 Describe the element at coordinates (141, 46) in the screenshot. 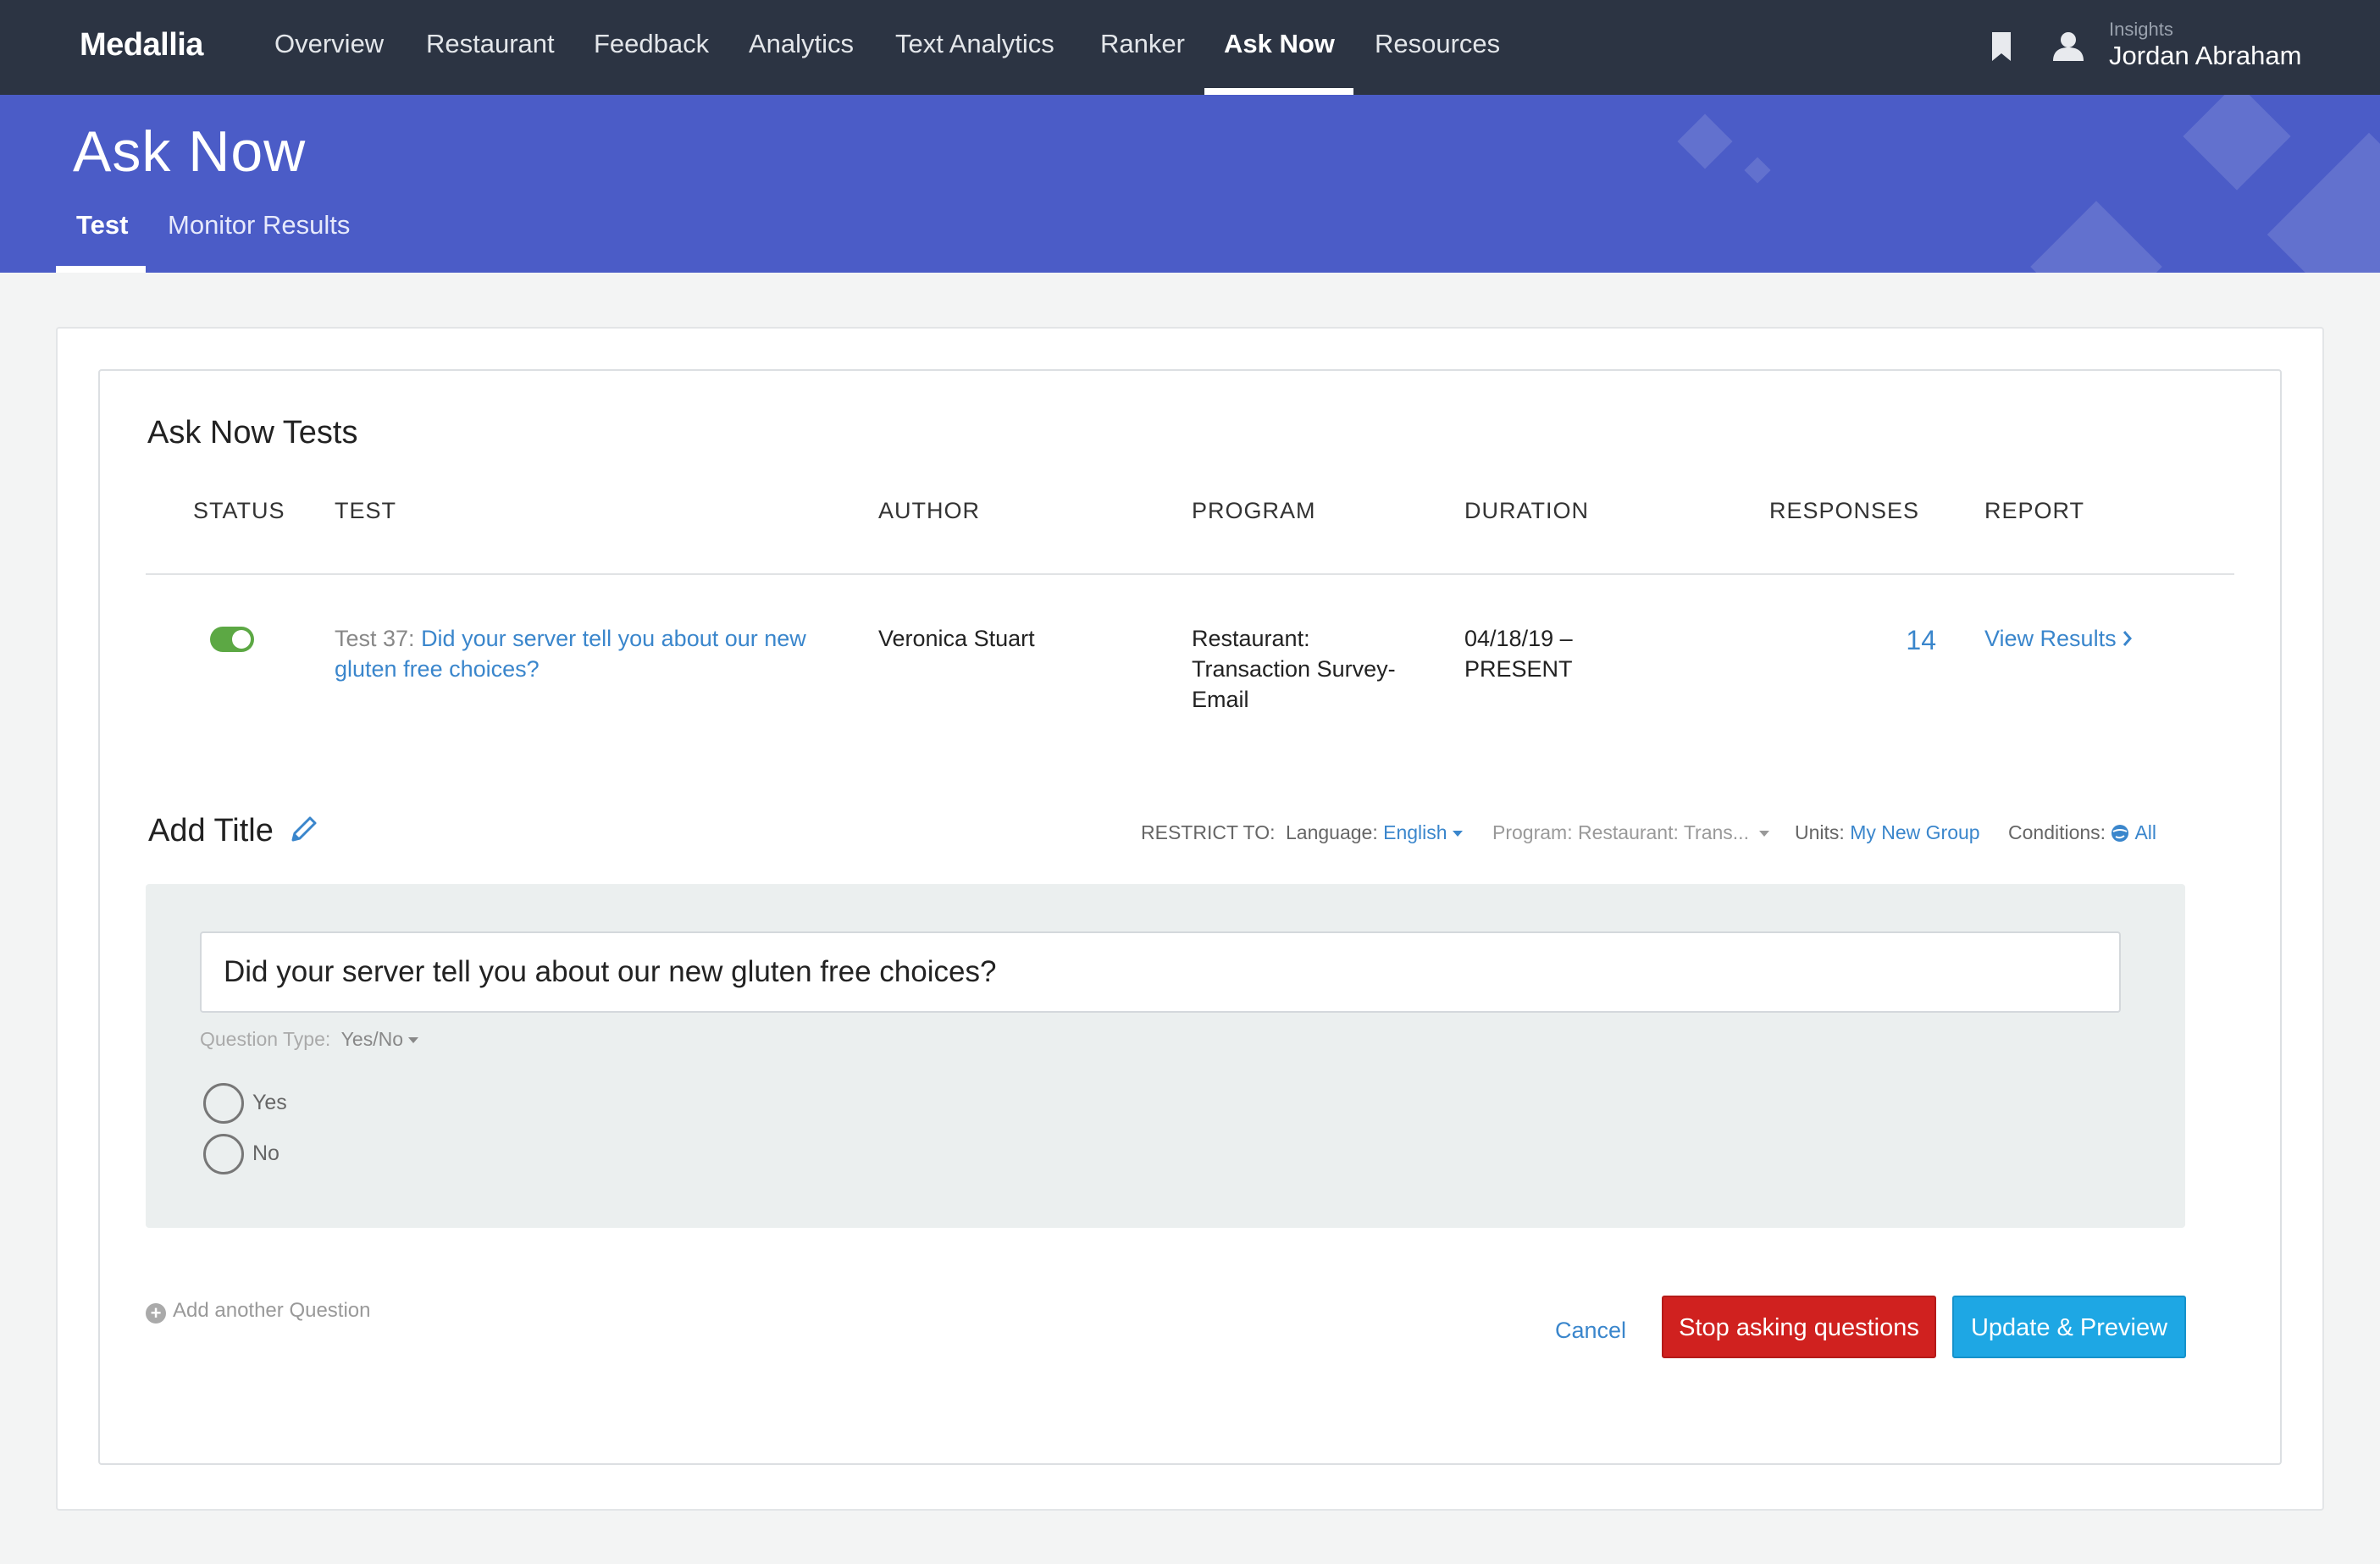

I see `medallia-logo: Medallia` at that location.